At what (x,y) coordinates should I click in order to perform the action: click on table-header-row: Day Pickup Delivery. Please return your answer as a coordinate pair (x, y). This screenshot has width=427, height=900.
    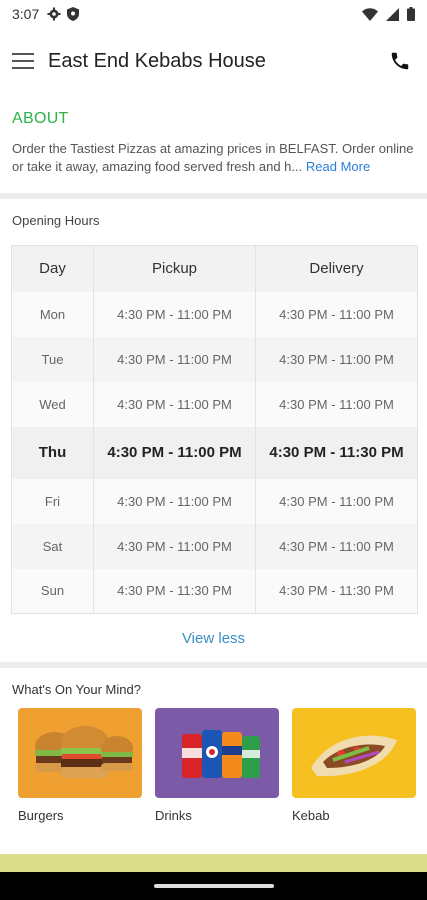
    Looking at the image, I should click on (214, 268).